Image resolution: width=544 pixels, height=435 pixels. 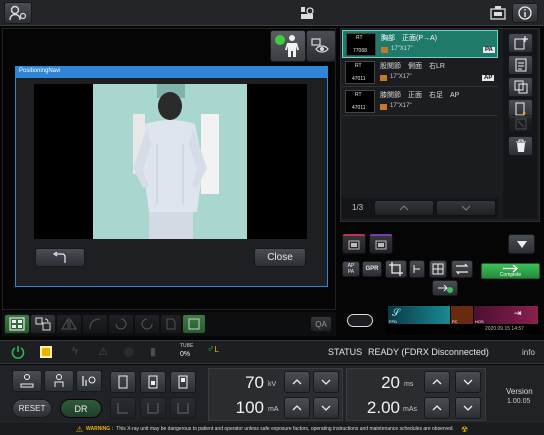 What do you see at coordinates (393, 321) in the screenshot?
I see `lut-label-fpd: FPD` at bounding box center [393, 321].